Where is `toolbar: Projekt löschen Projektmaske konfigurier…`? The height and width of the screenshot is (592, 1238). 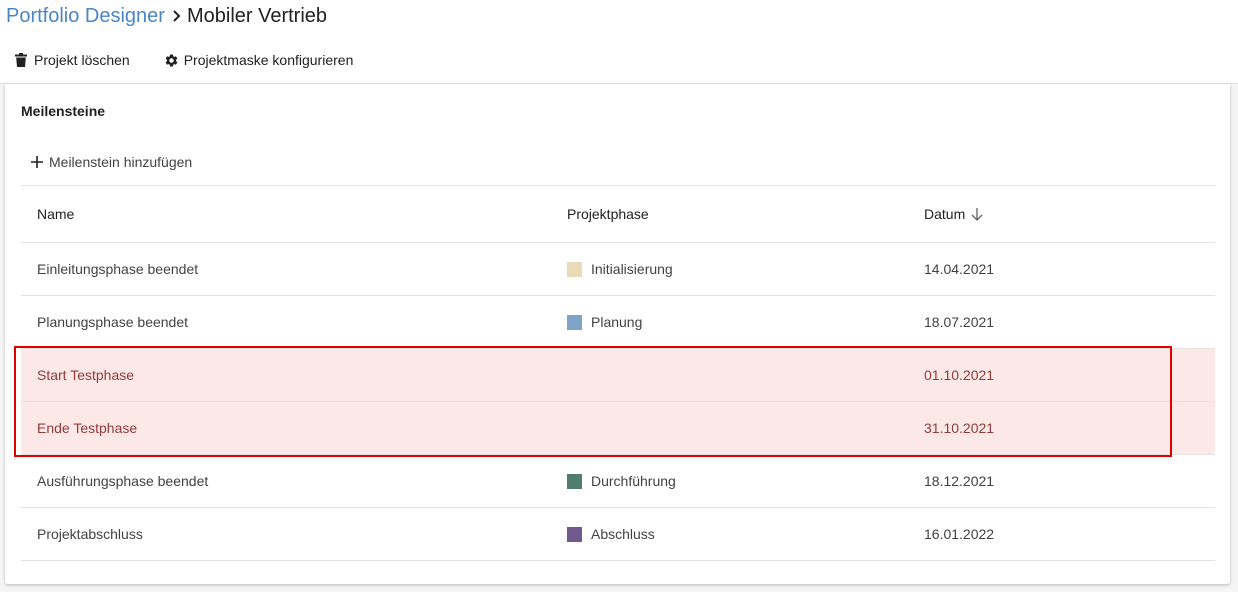 toolbar: Projekt löschen Projektmaske konfigurier… is located at coordinates (176, 60).